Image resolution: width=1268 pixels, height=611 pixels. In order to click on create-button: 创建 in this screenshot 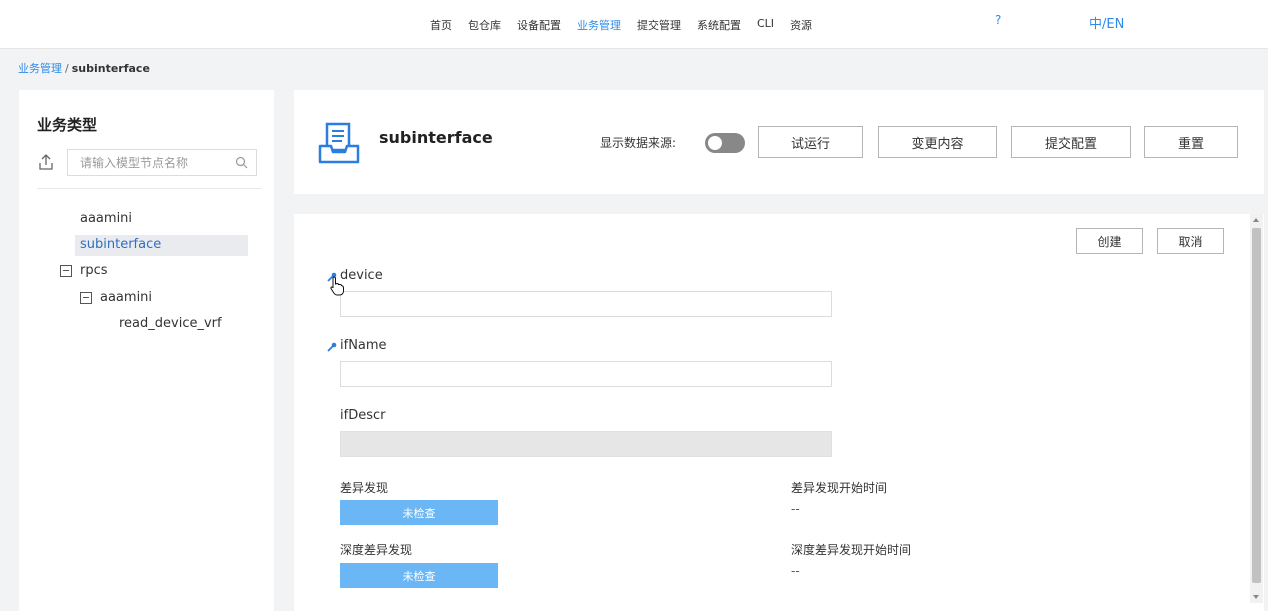, I will do `click(1109, 241)`.